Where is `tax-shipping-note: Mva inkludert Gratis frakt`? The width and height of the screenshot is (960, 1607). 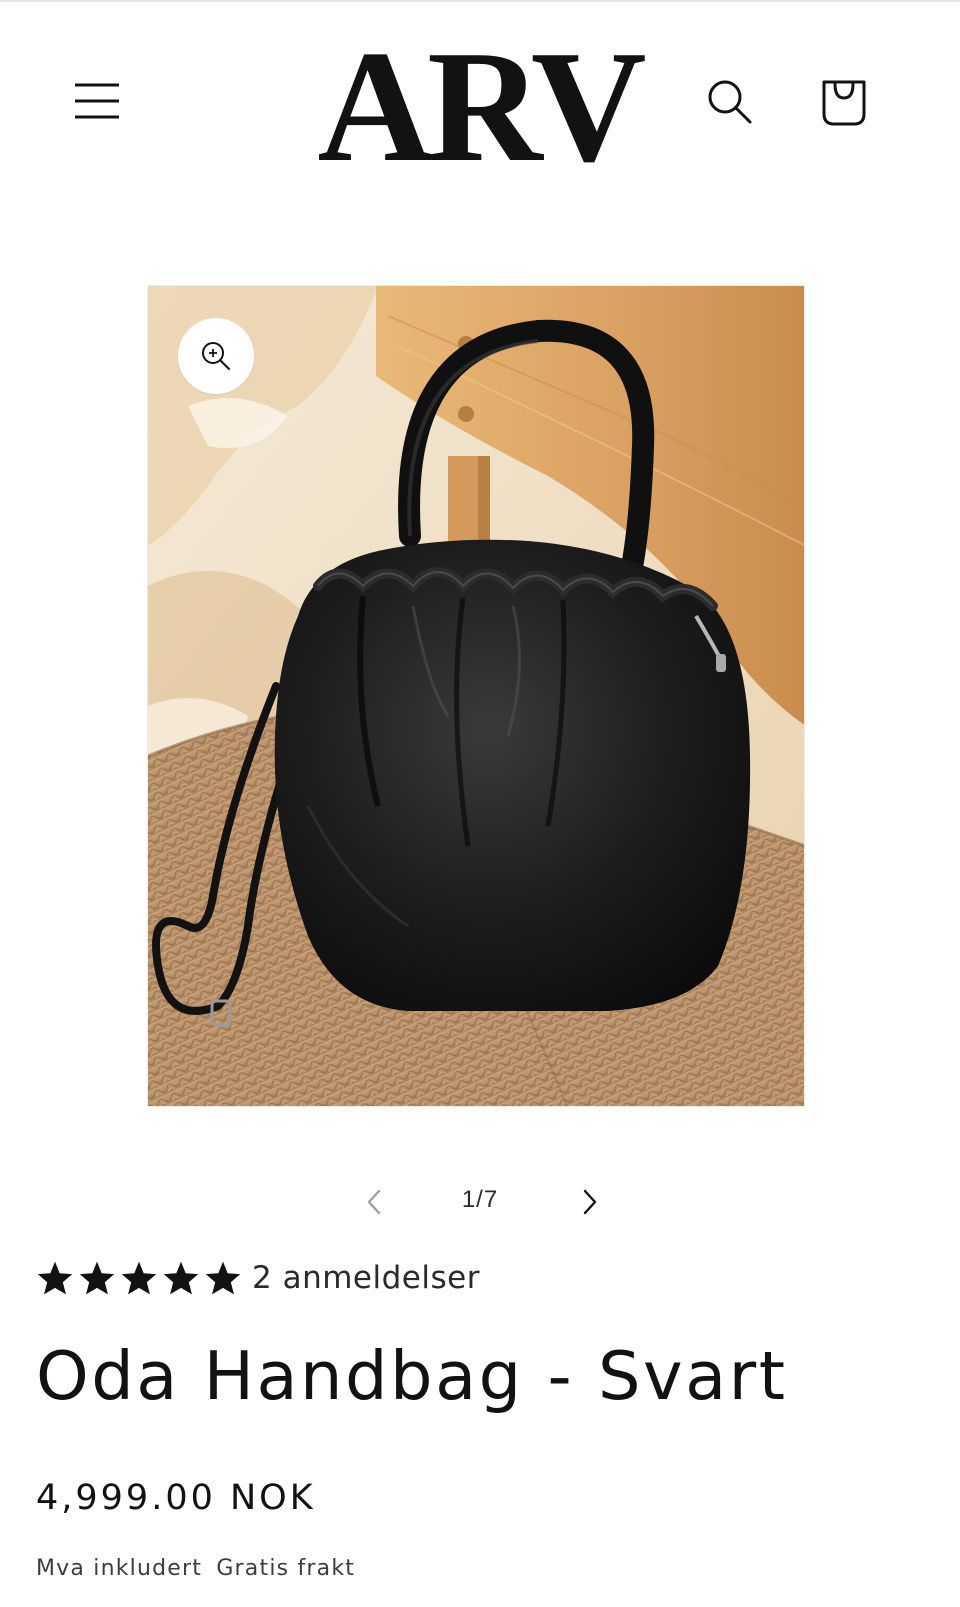
tax-shipping-note: Mva inkludert Gratis frakt is located at coordinates (195, 1568).